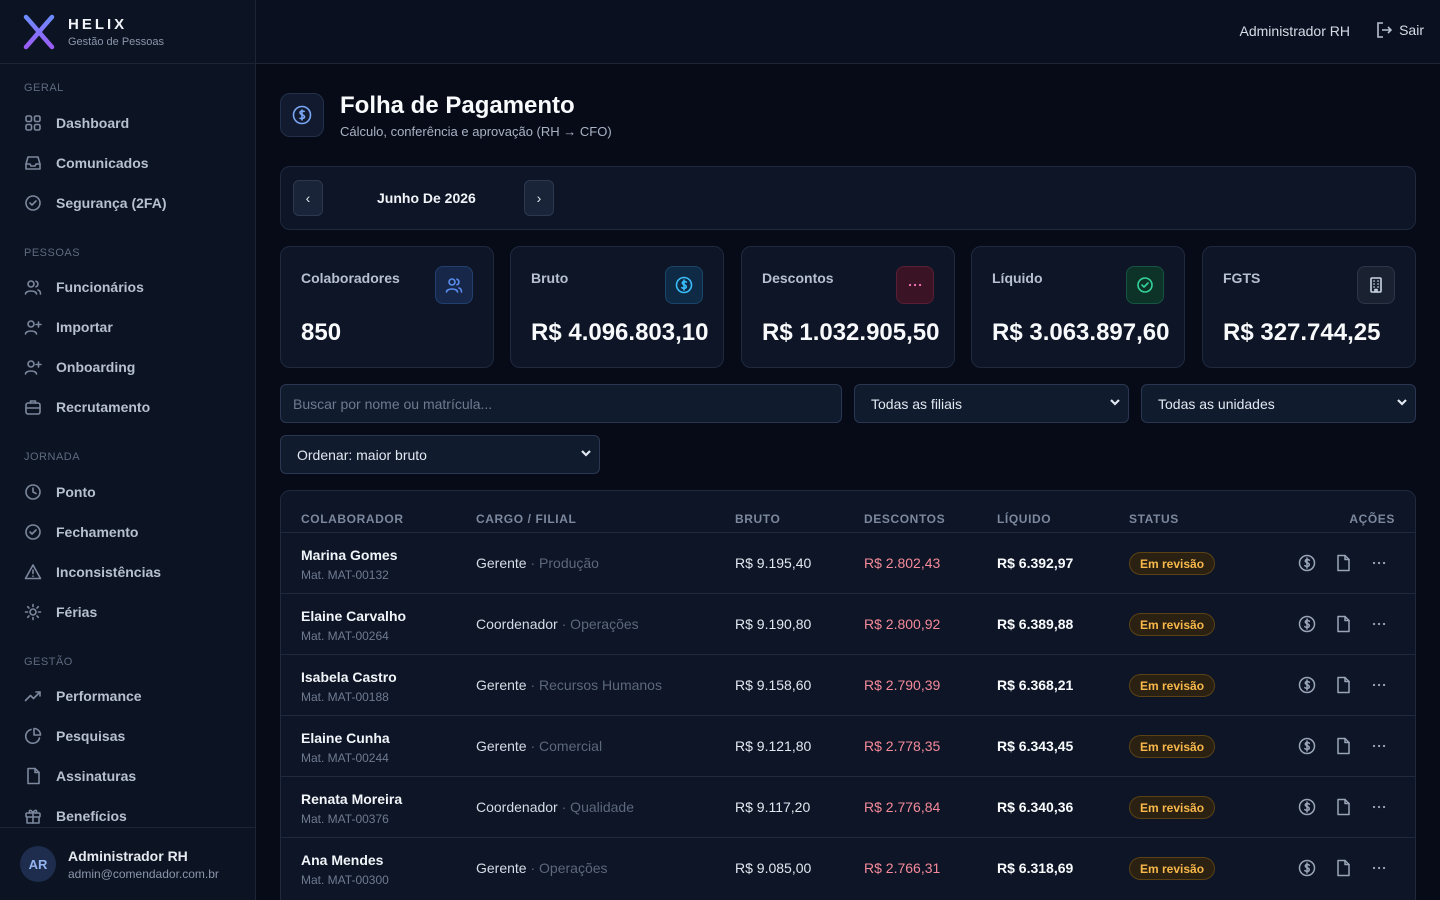 This screenshot has width=1440, height=900. I want to click on descontos-value: R$ 2.790,39, so click(902, 685).